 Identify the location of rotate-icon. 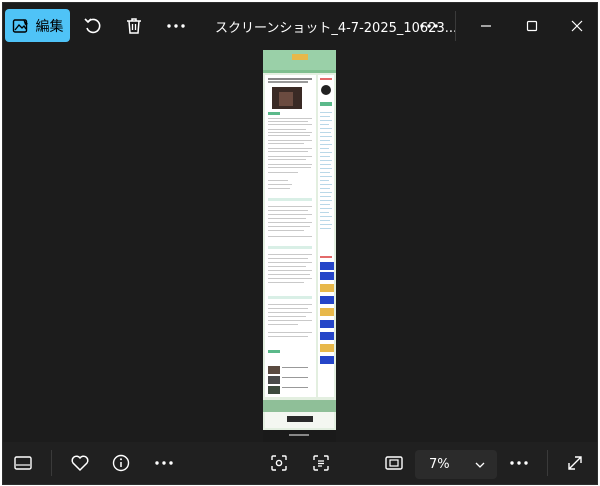
(93, 26).